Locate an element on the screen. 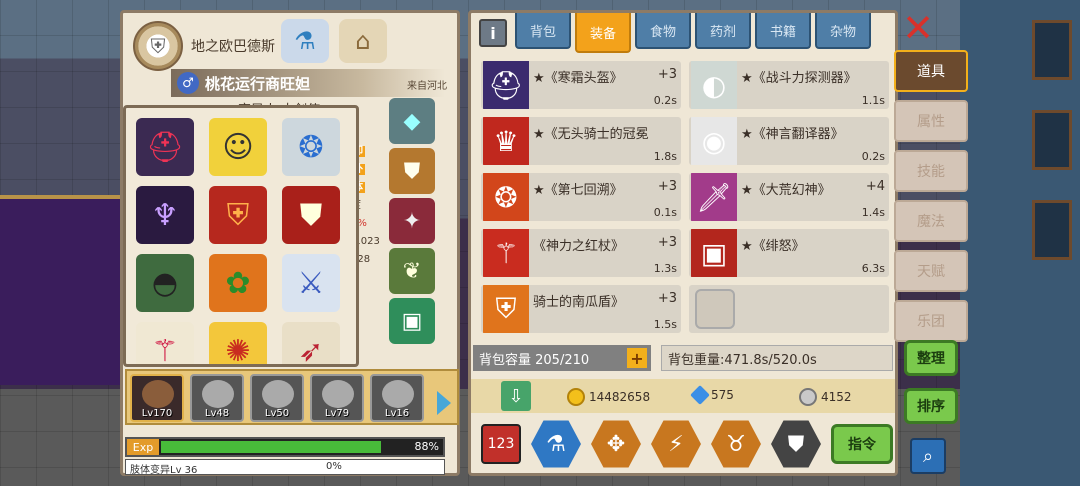  purple-carpet is located at coordinates (60, 290).